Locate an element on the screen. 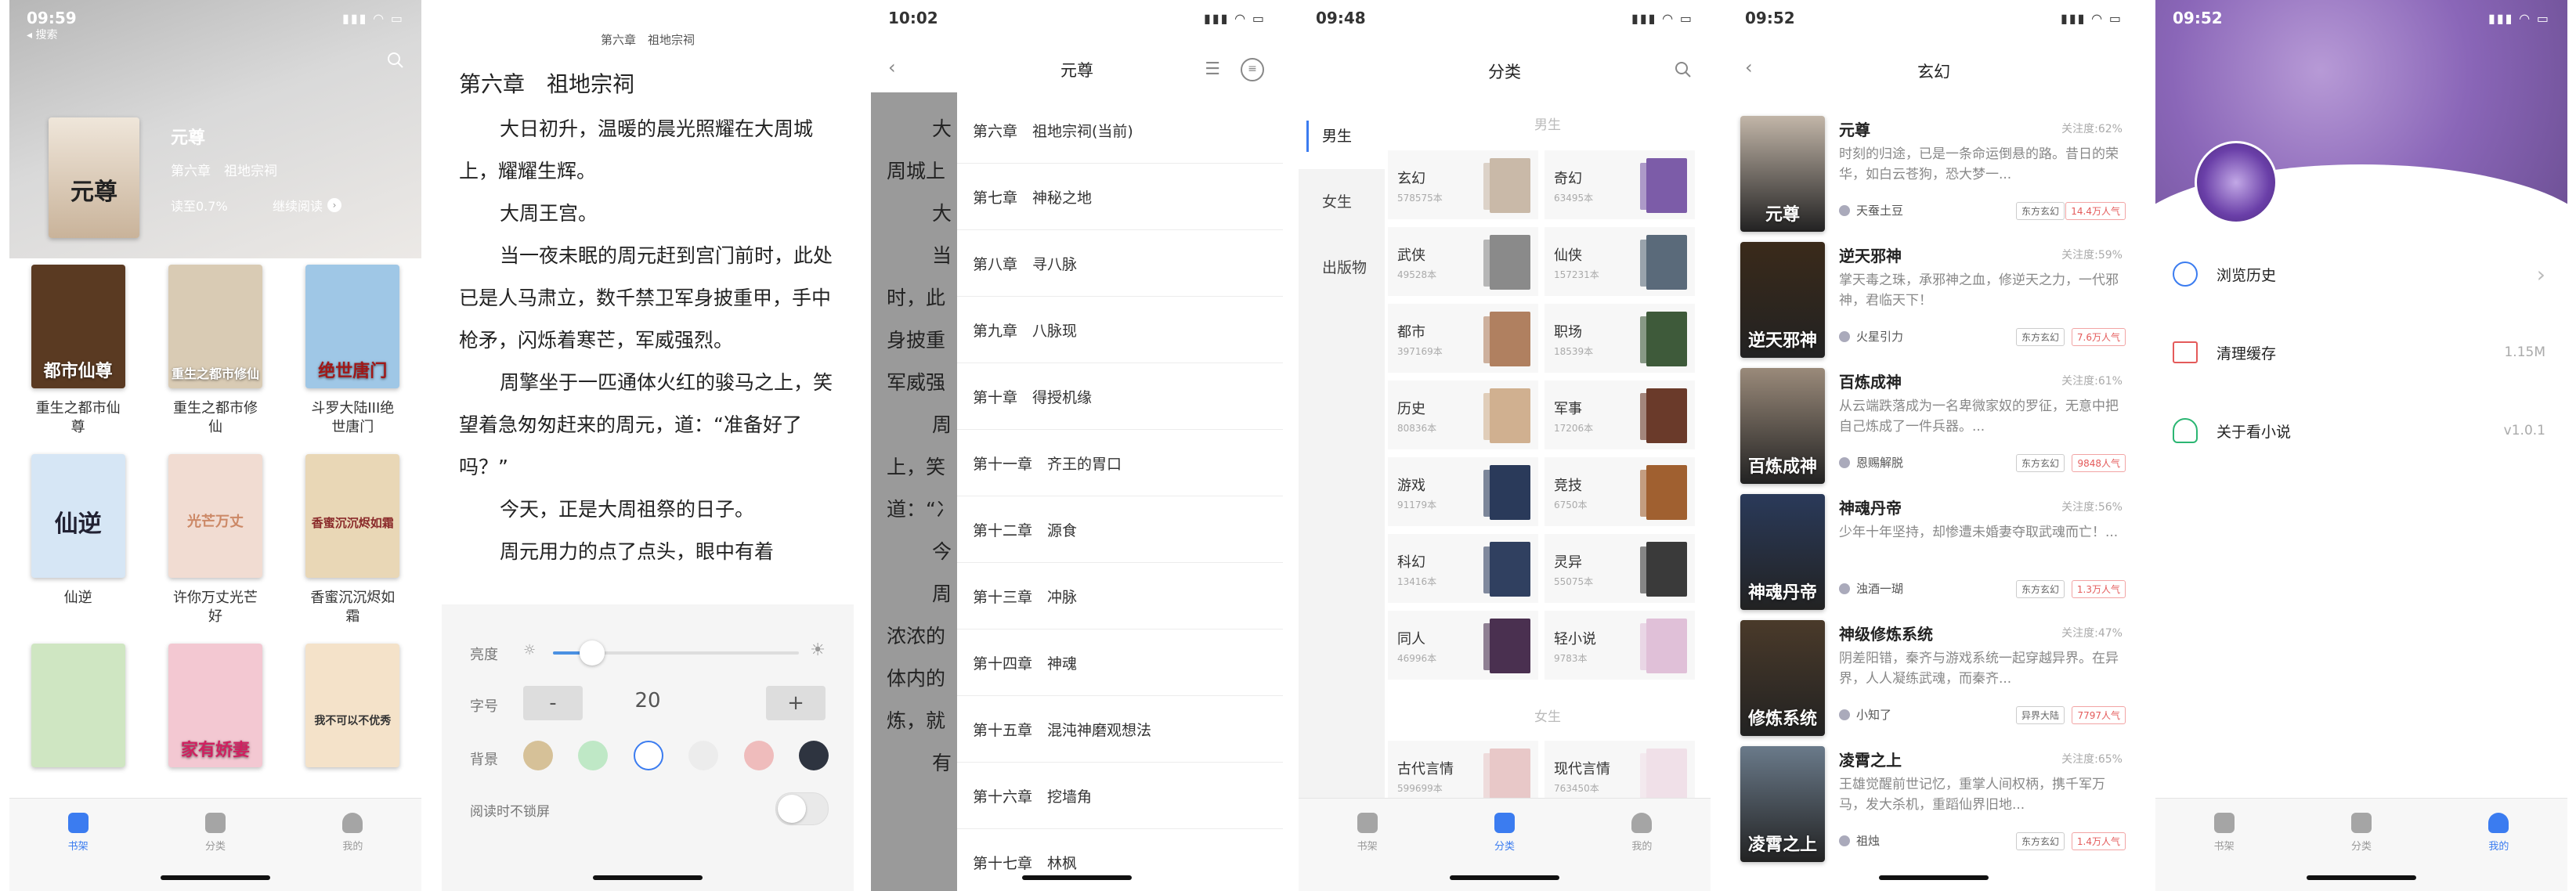  book-item: 仙逆 仙逆 is located at coordinates (77, 540).